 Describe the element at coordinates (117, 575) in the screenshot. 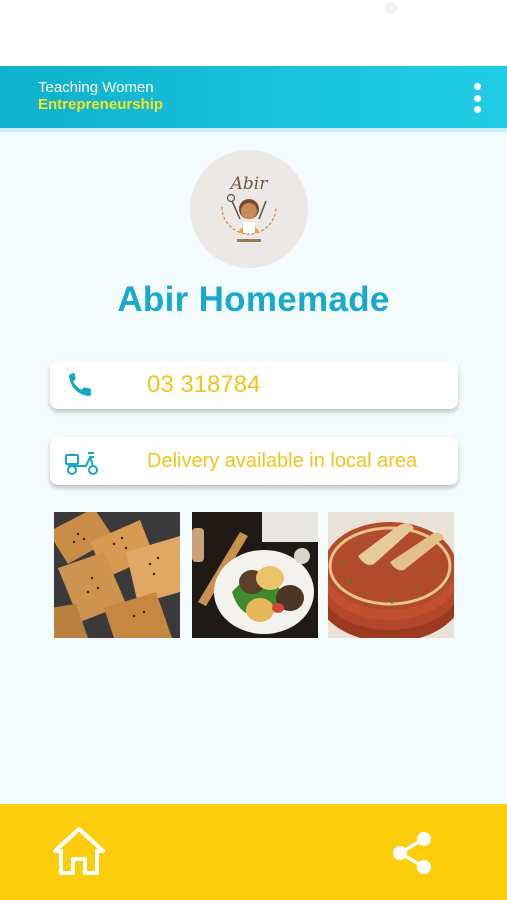

I see `pastries-photo` at that location.